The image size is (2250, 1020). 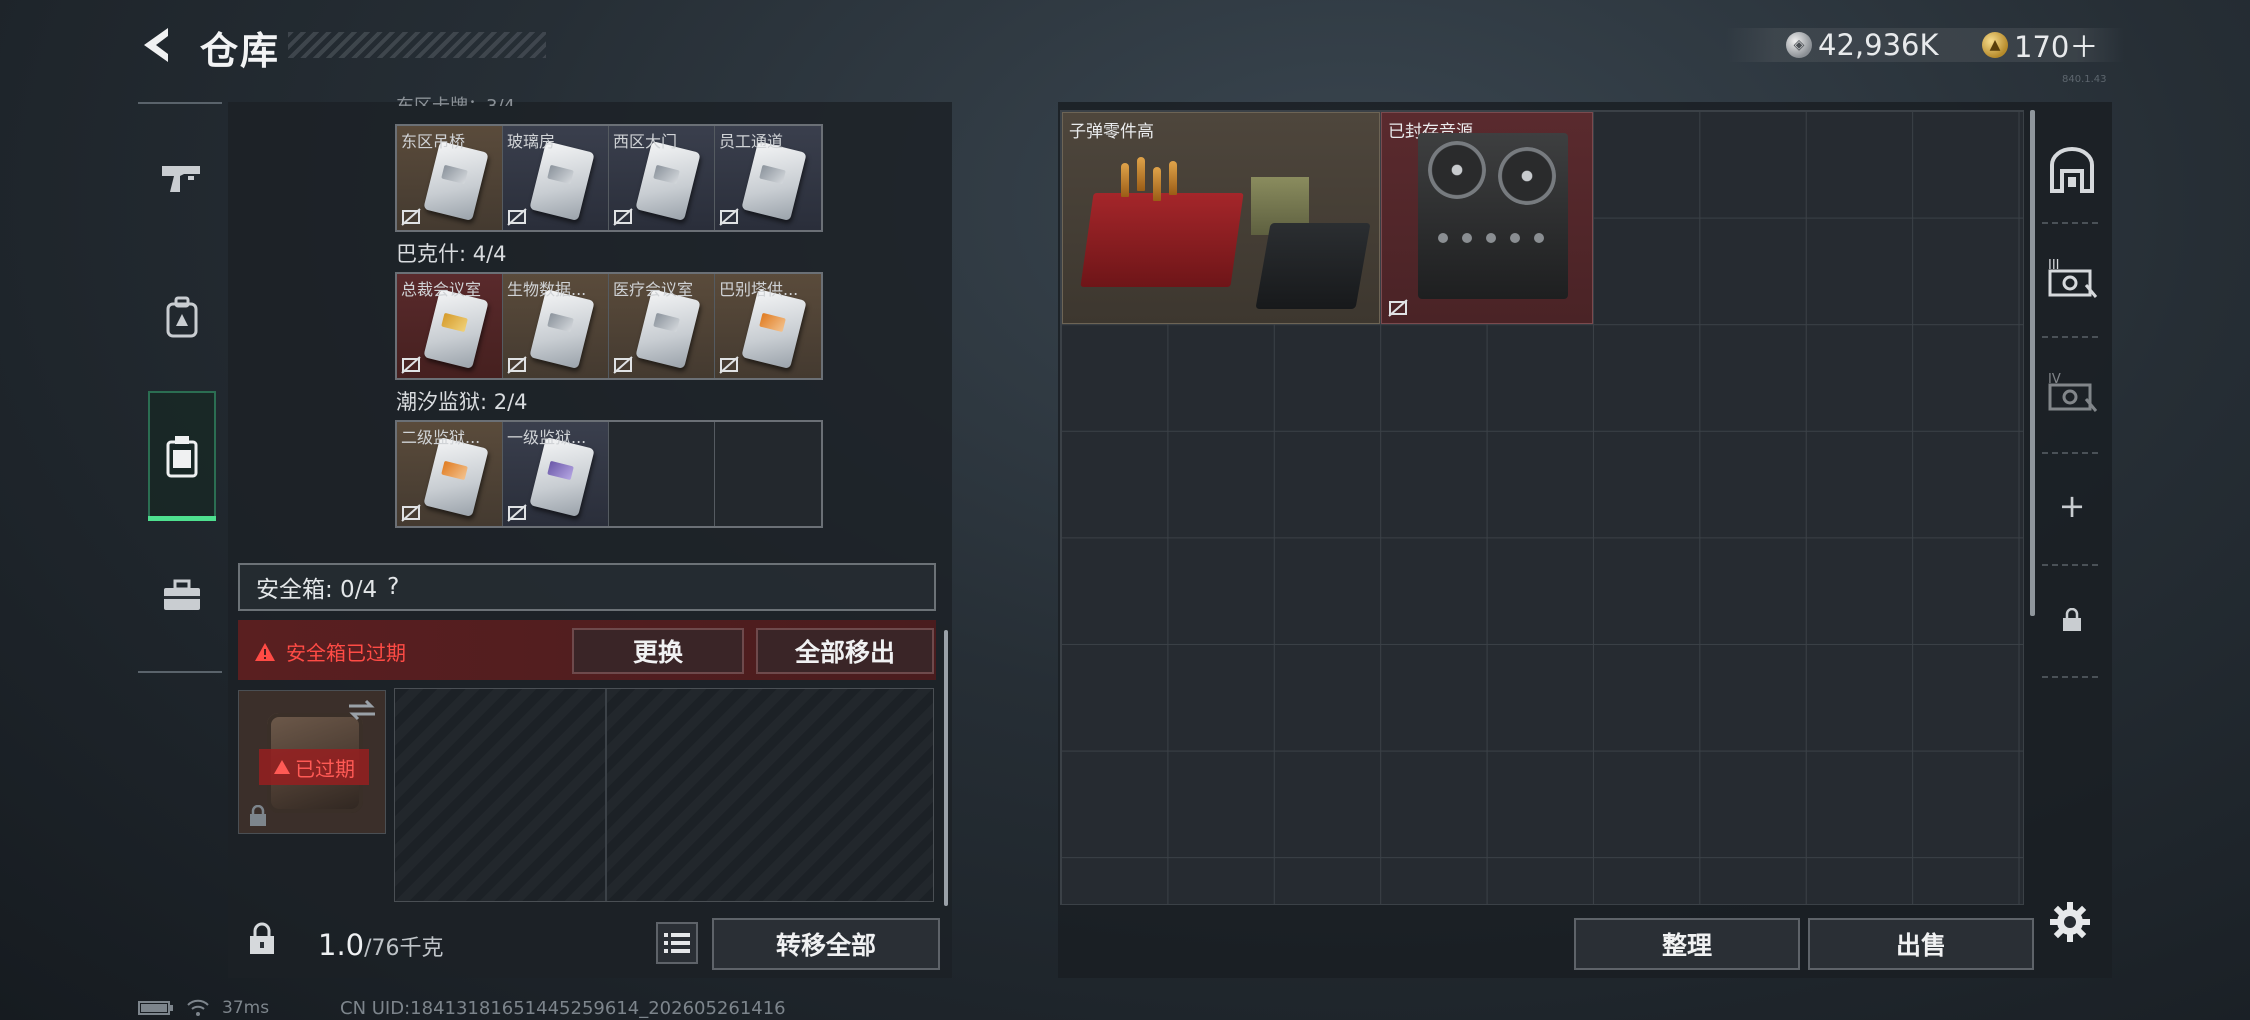 I want to click on expired-warning: 安全箱已过期, so click(x=330, y=651).